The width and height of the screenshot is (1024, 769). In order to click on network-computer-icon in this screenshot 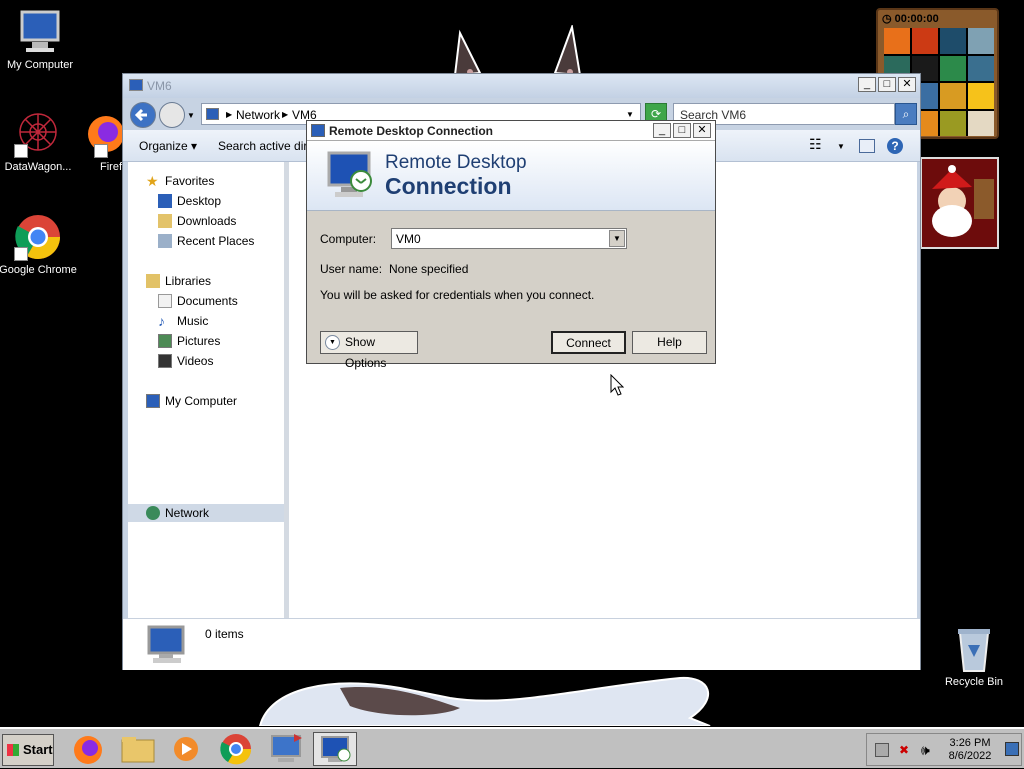, I will do `click(286, 748)`.